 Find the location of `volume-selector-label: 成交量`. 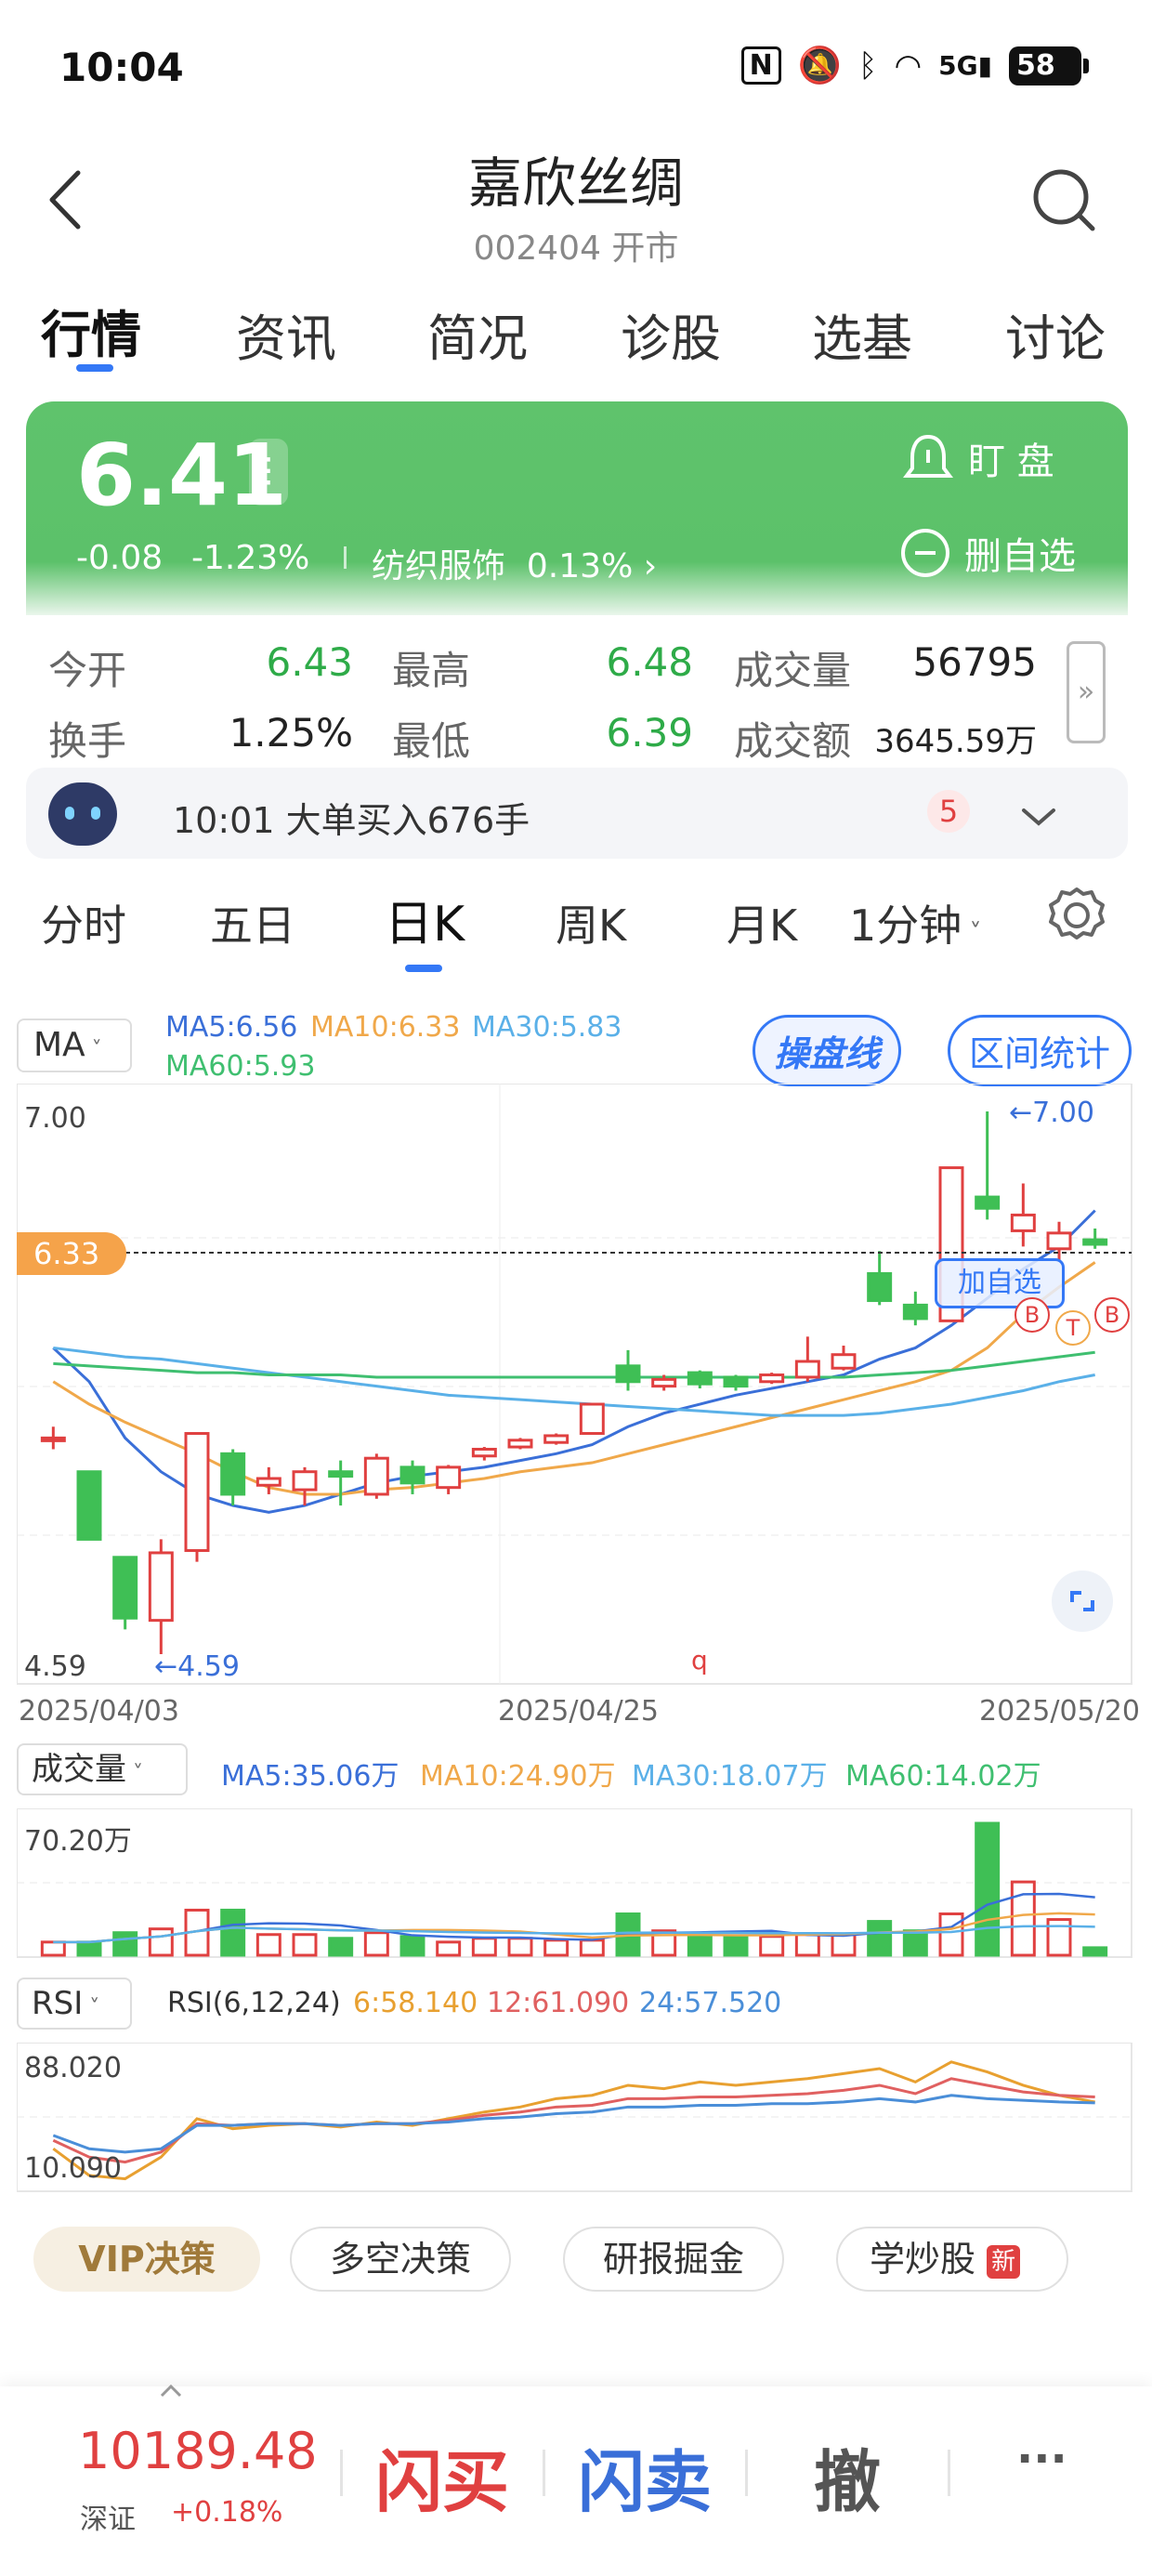

volume-selector-label: 成交量 is located at coordinates (79, 1769).